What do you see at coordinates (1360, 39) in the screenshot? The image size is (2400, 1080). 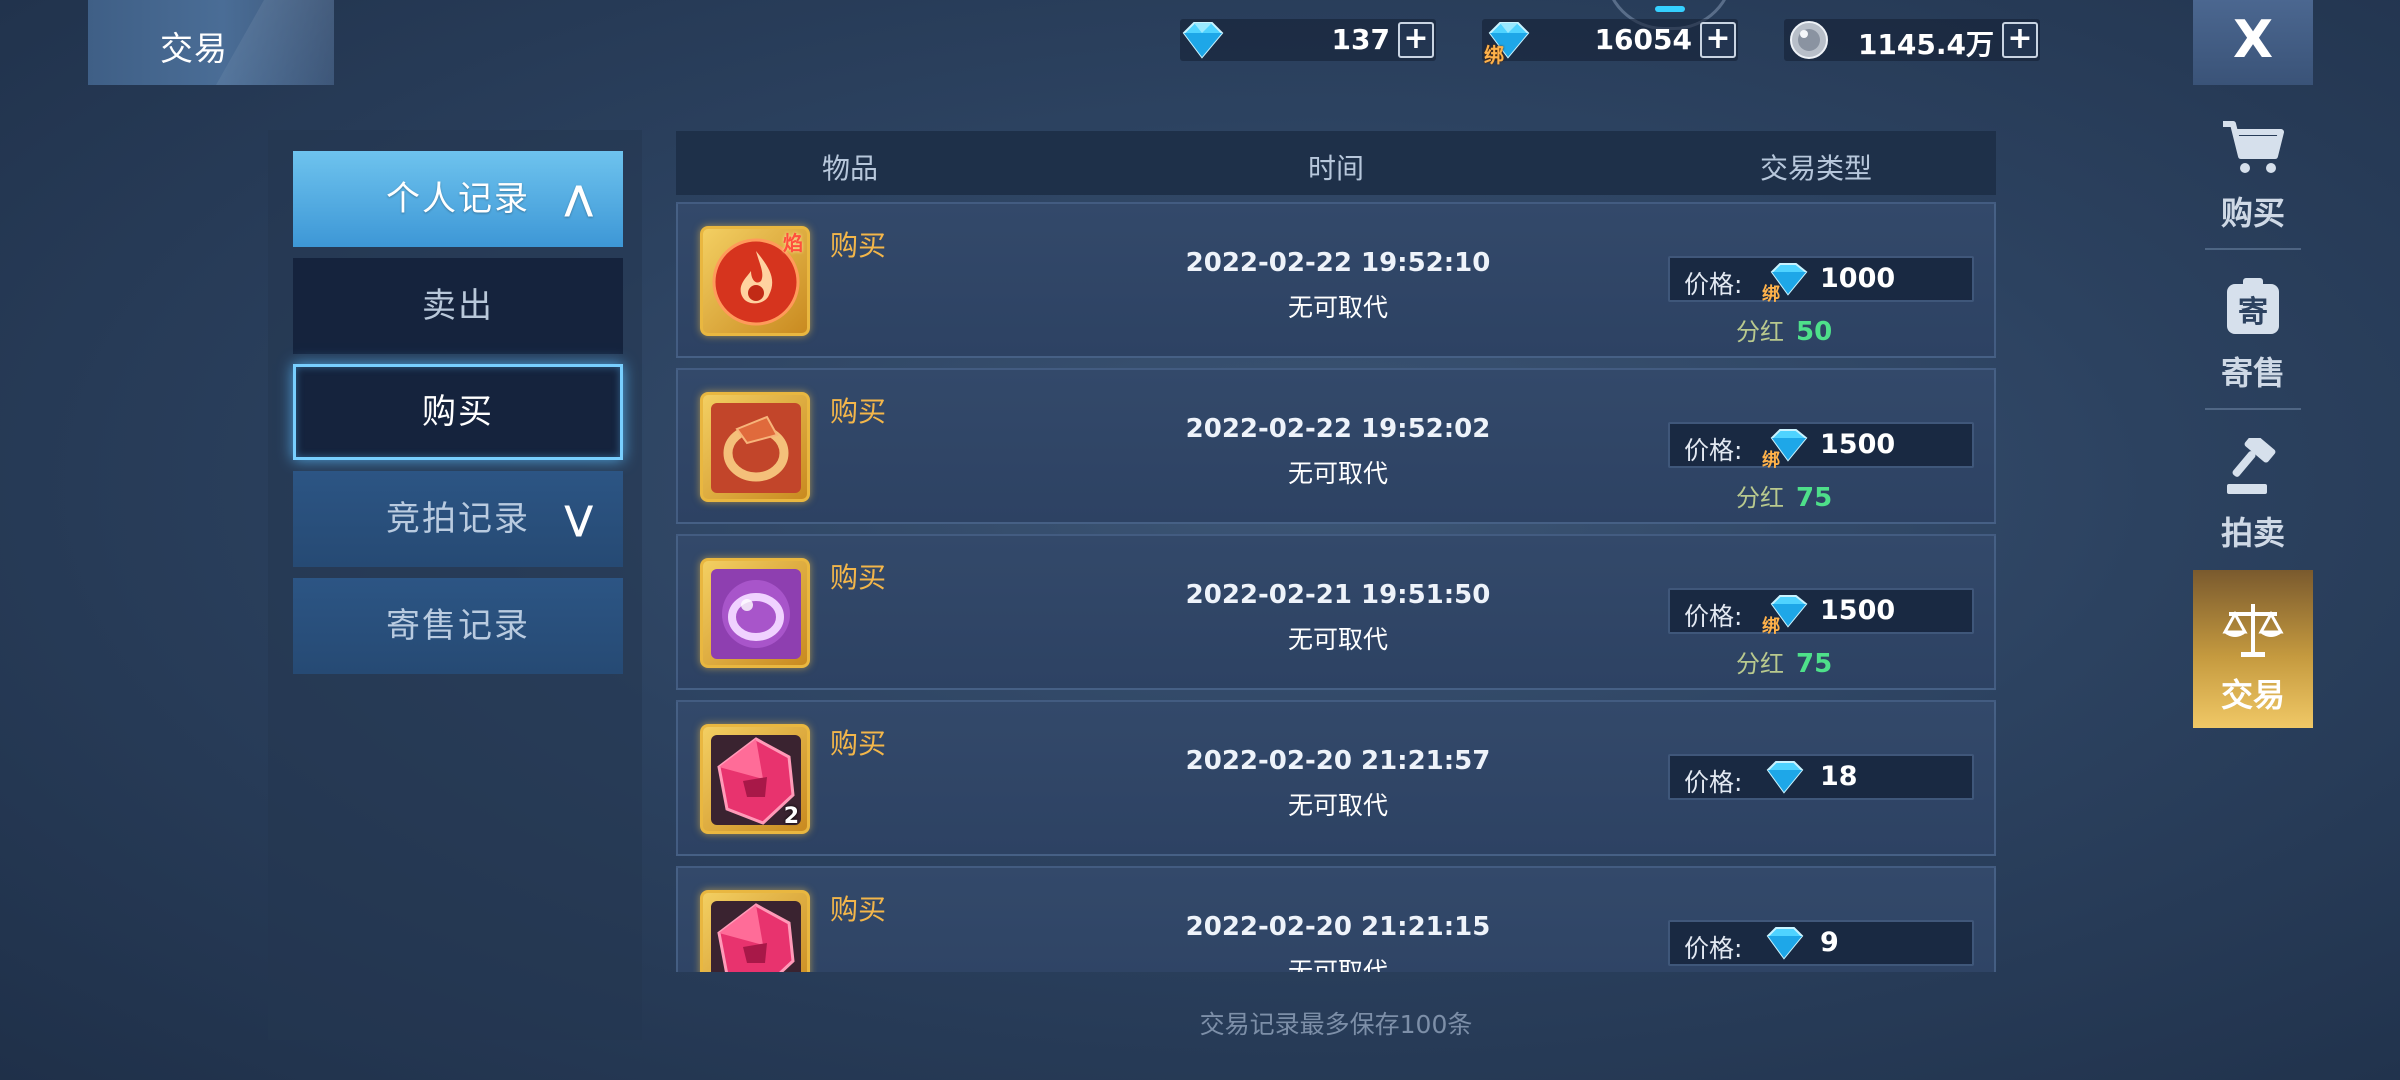 I see `currency-value: 137` at bounding box center [1360, 39].